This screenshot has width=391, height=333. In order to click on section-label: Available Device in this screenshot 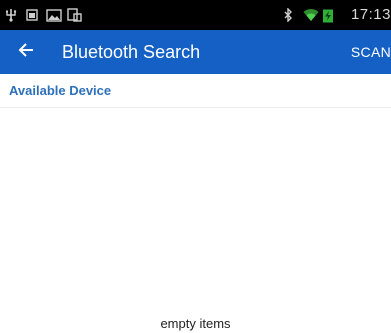, I will do `click(60, 90)`.